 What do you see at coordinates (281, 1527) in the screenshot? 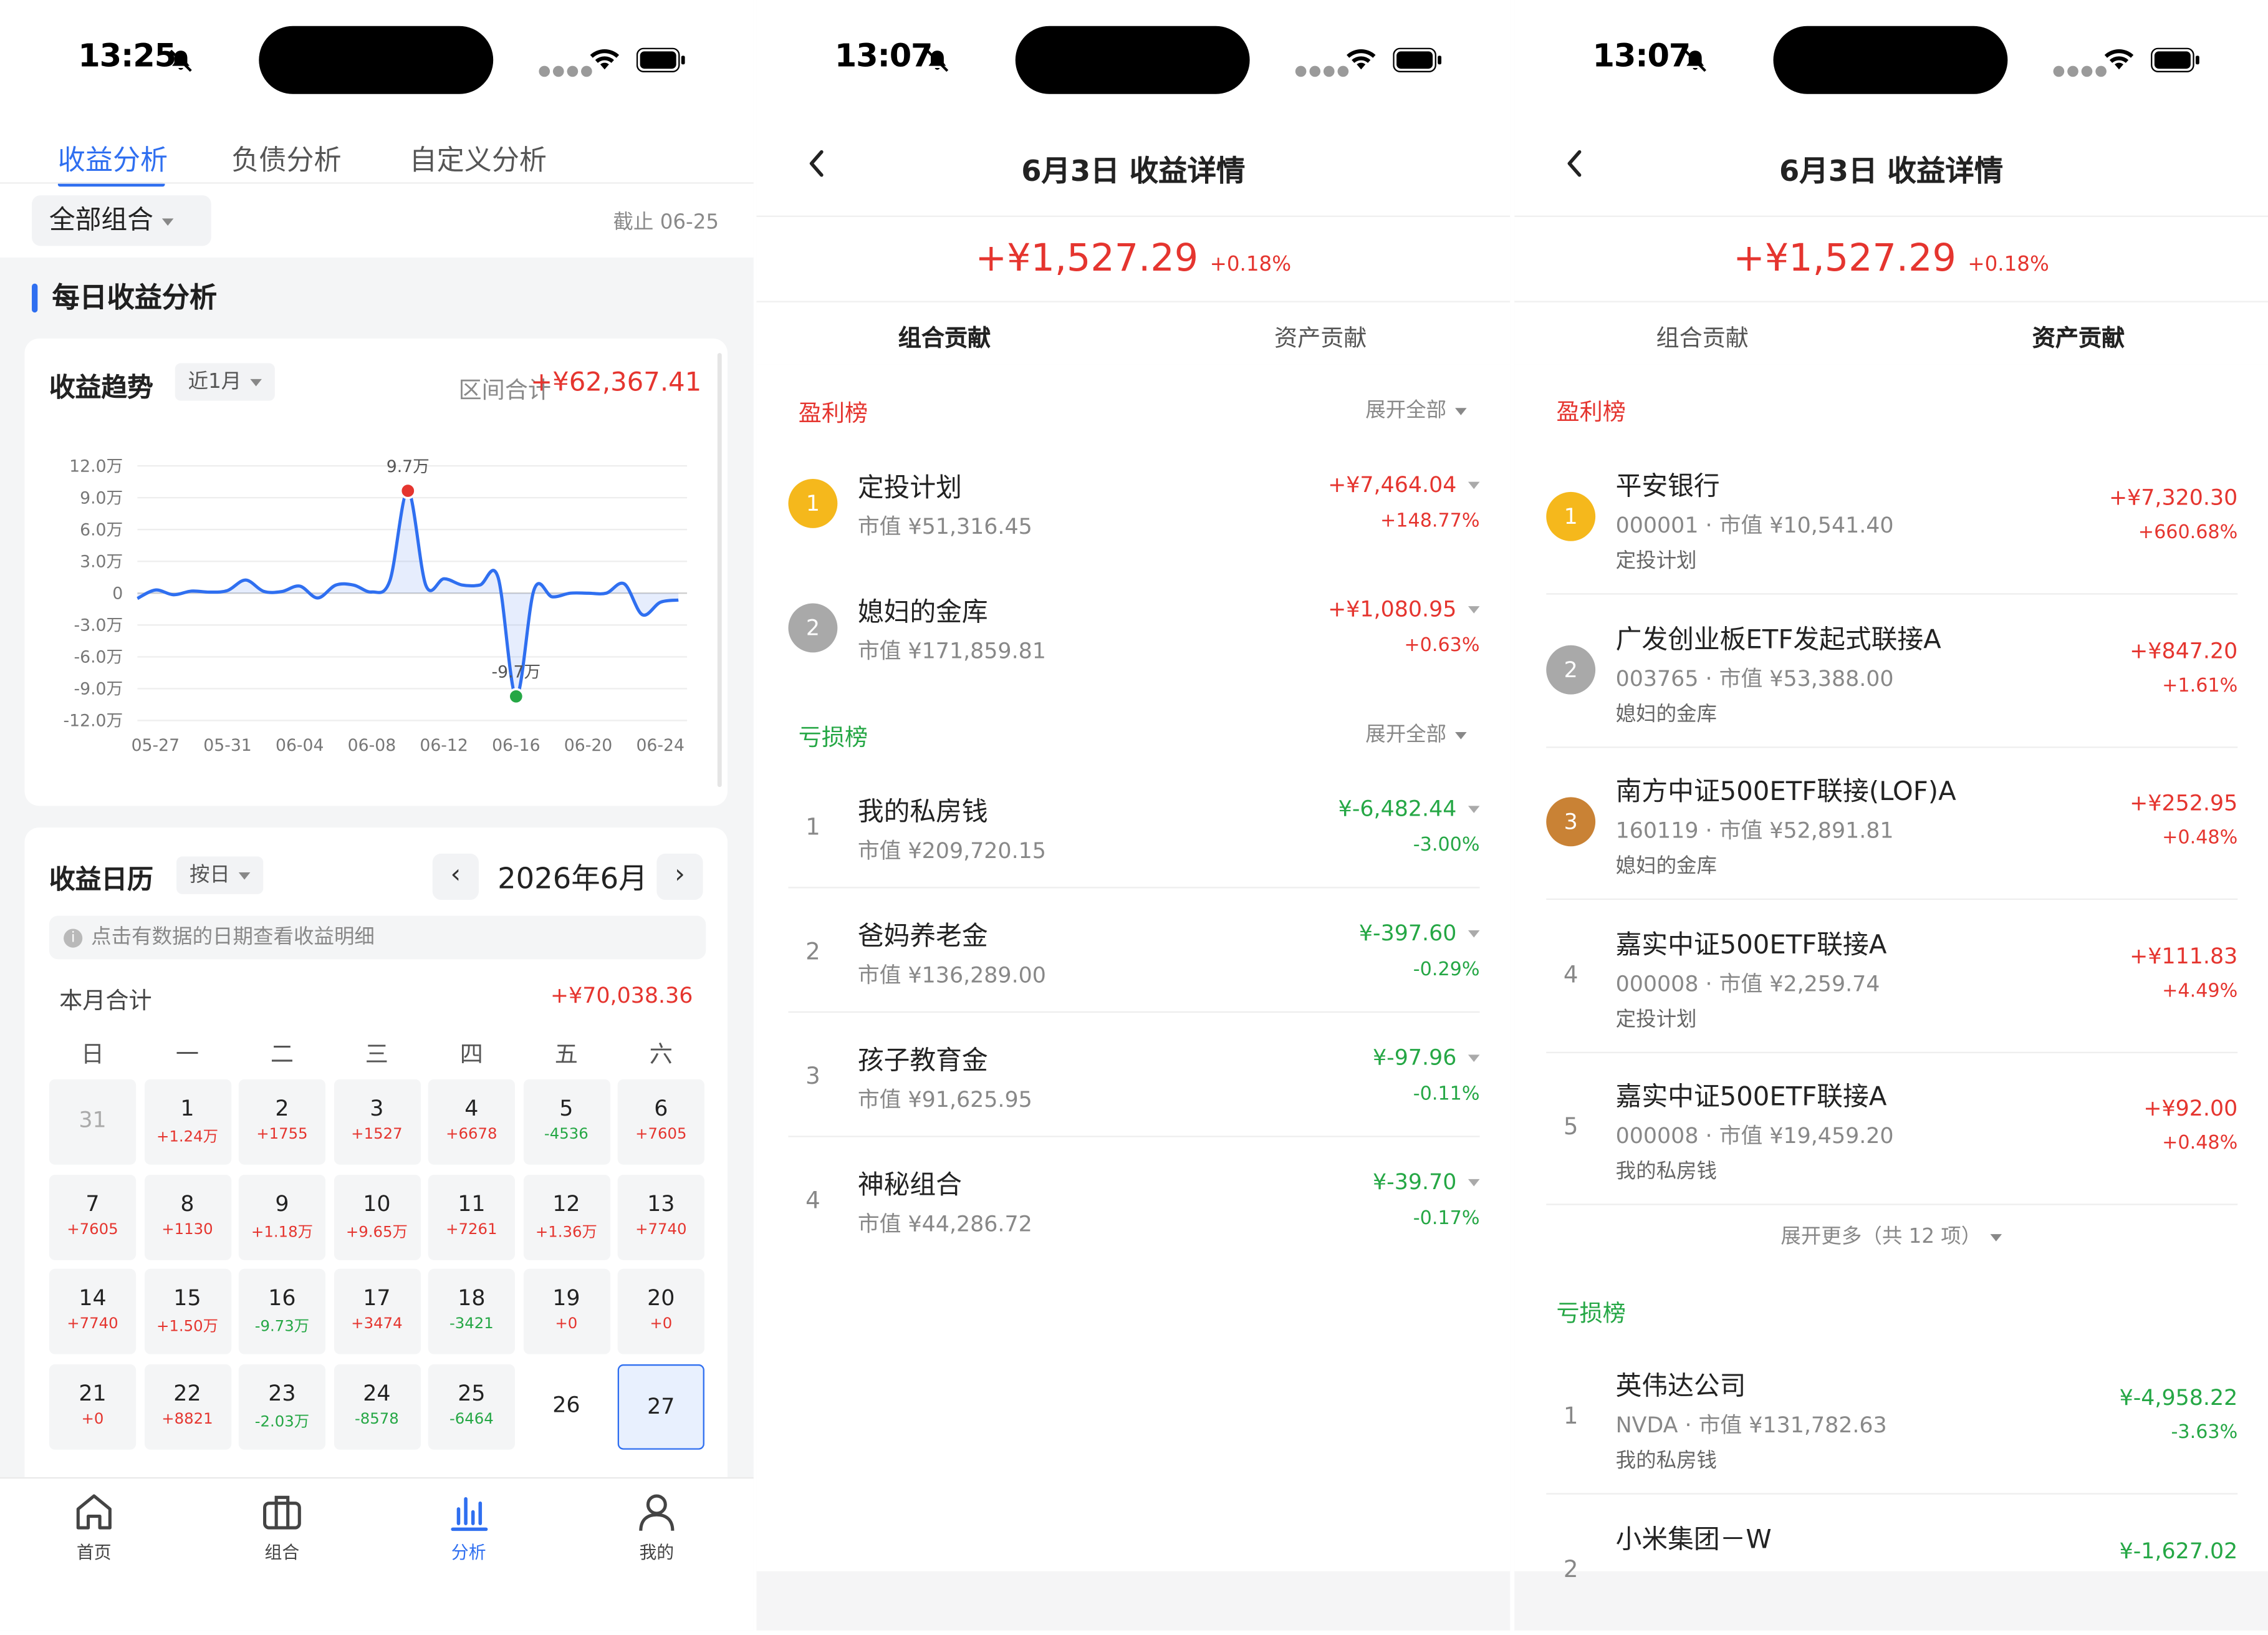
I see `nav-portfolio: 组合` at bounding box center [281, 1527].